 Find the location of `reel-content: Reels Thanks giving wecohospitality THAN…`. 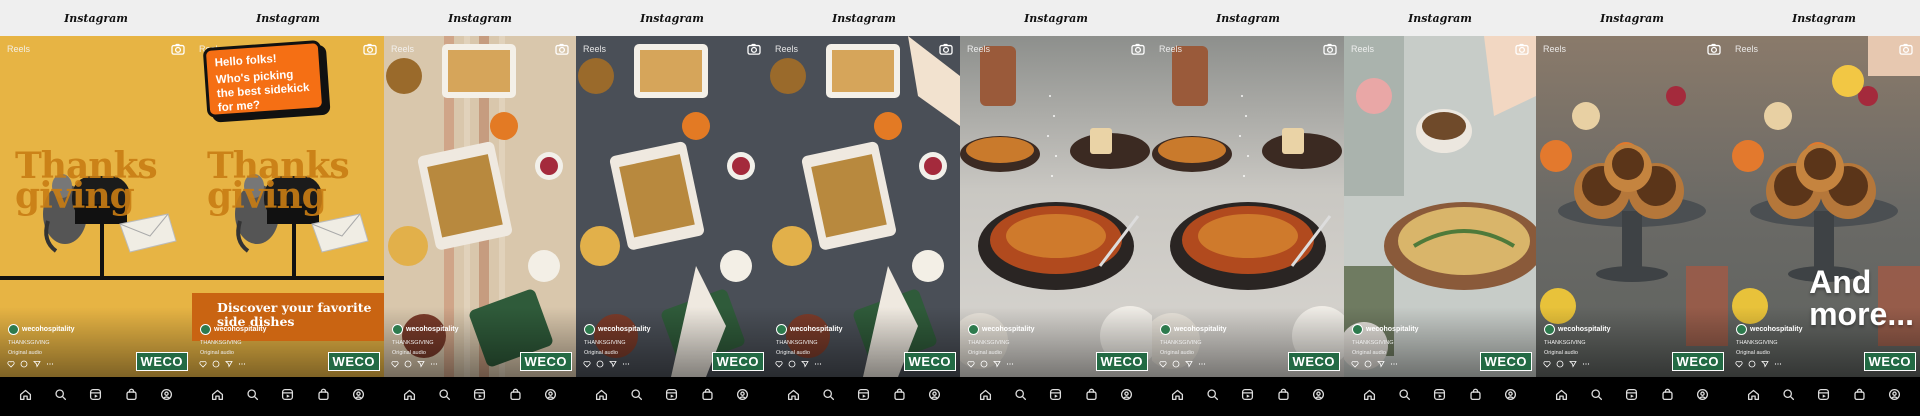

reel-content: Reels Thanks giving wecohospitality THAN… is located at coordinates (96, 206).